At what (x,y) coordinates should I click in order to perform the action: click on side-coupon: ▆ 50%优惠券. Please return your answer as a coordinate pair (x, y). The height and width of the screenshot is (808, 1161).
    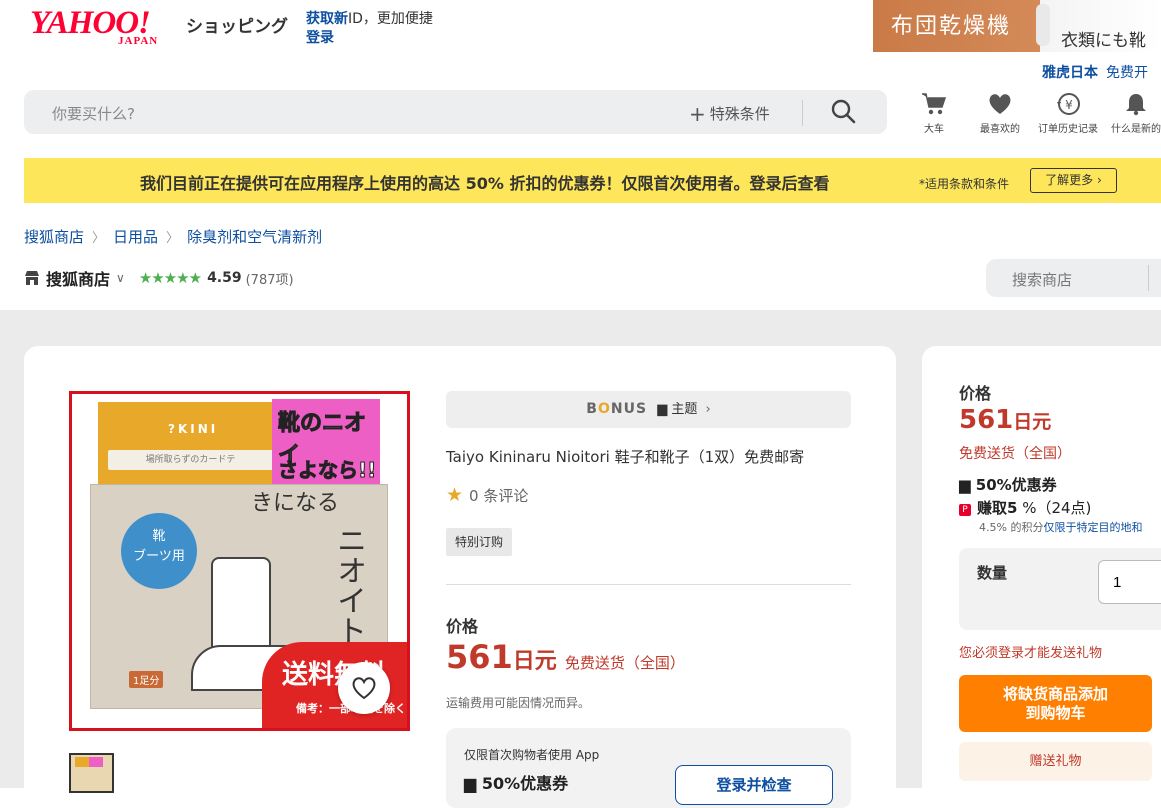
    Looking at the image, I should click on (1008, 484).